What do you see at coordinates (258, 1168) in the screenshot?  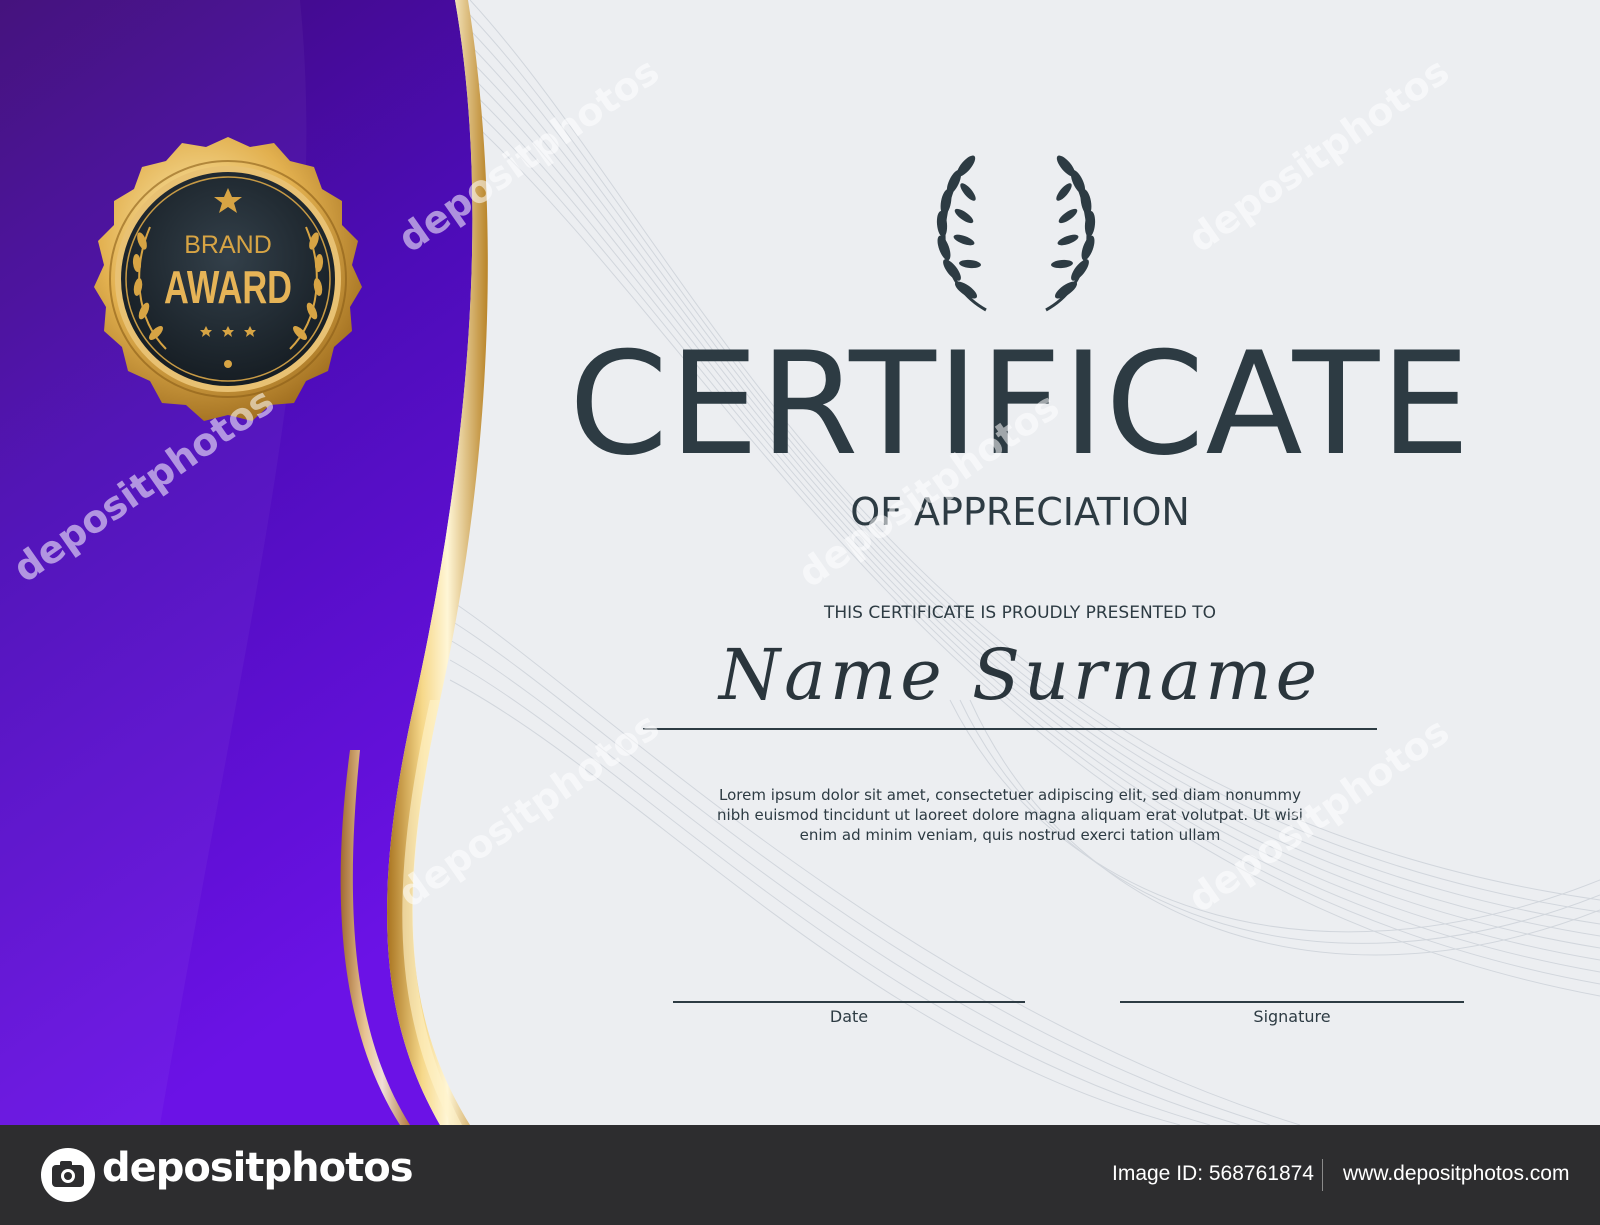 I see `brand-logo-text: depositphotos` at bounding box center [258, 1168].